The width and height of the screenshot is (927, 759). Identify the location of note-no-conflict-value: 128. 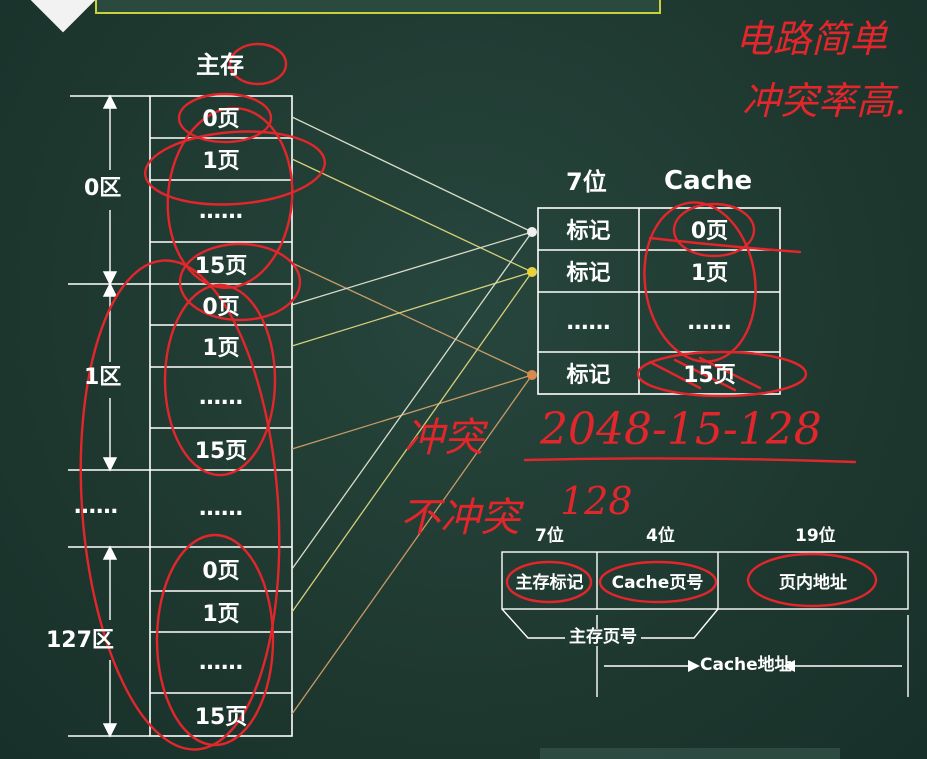
(596, 501).